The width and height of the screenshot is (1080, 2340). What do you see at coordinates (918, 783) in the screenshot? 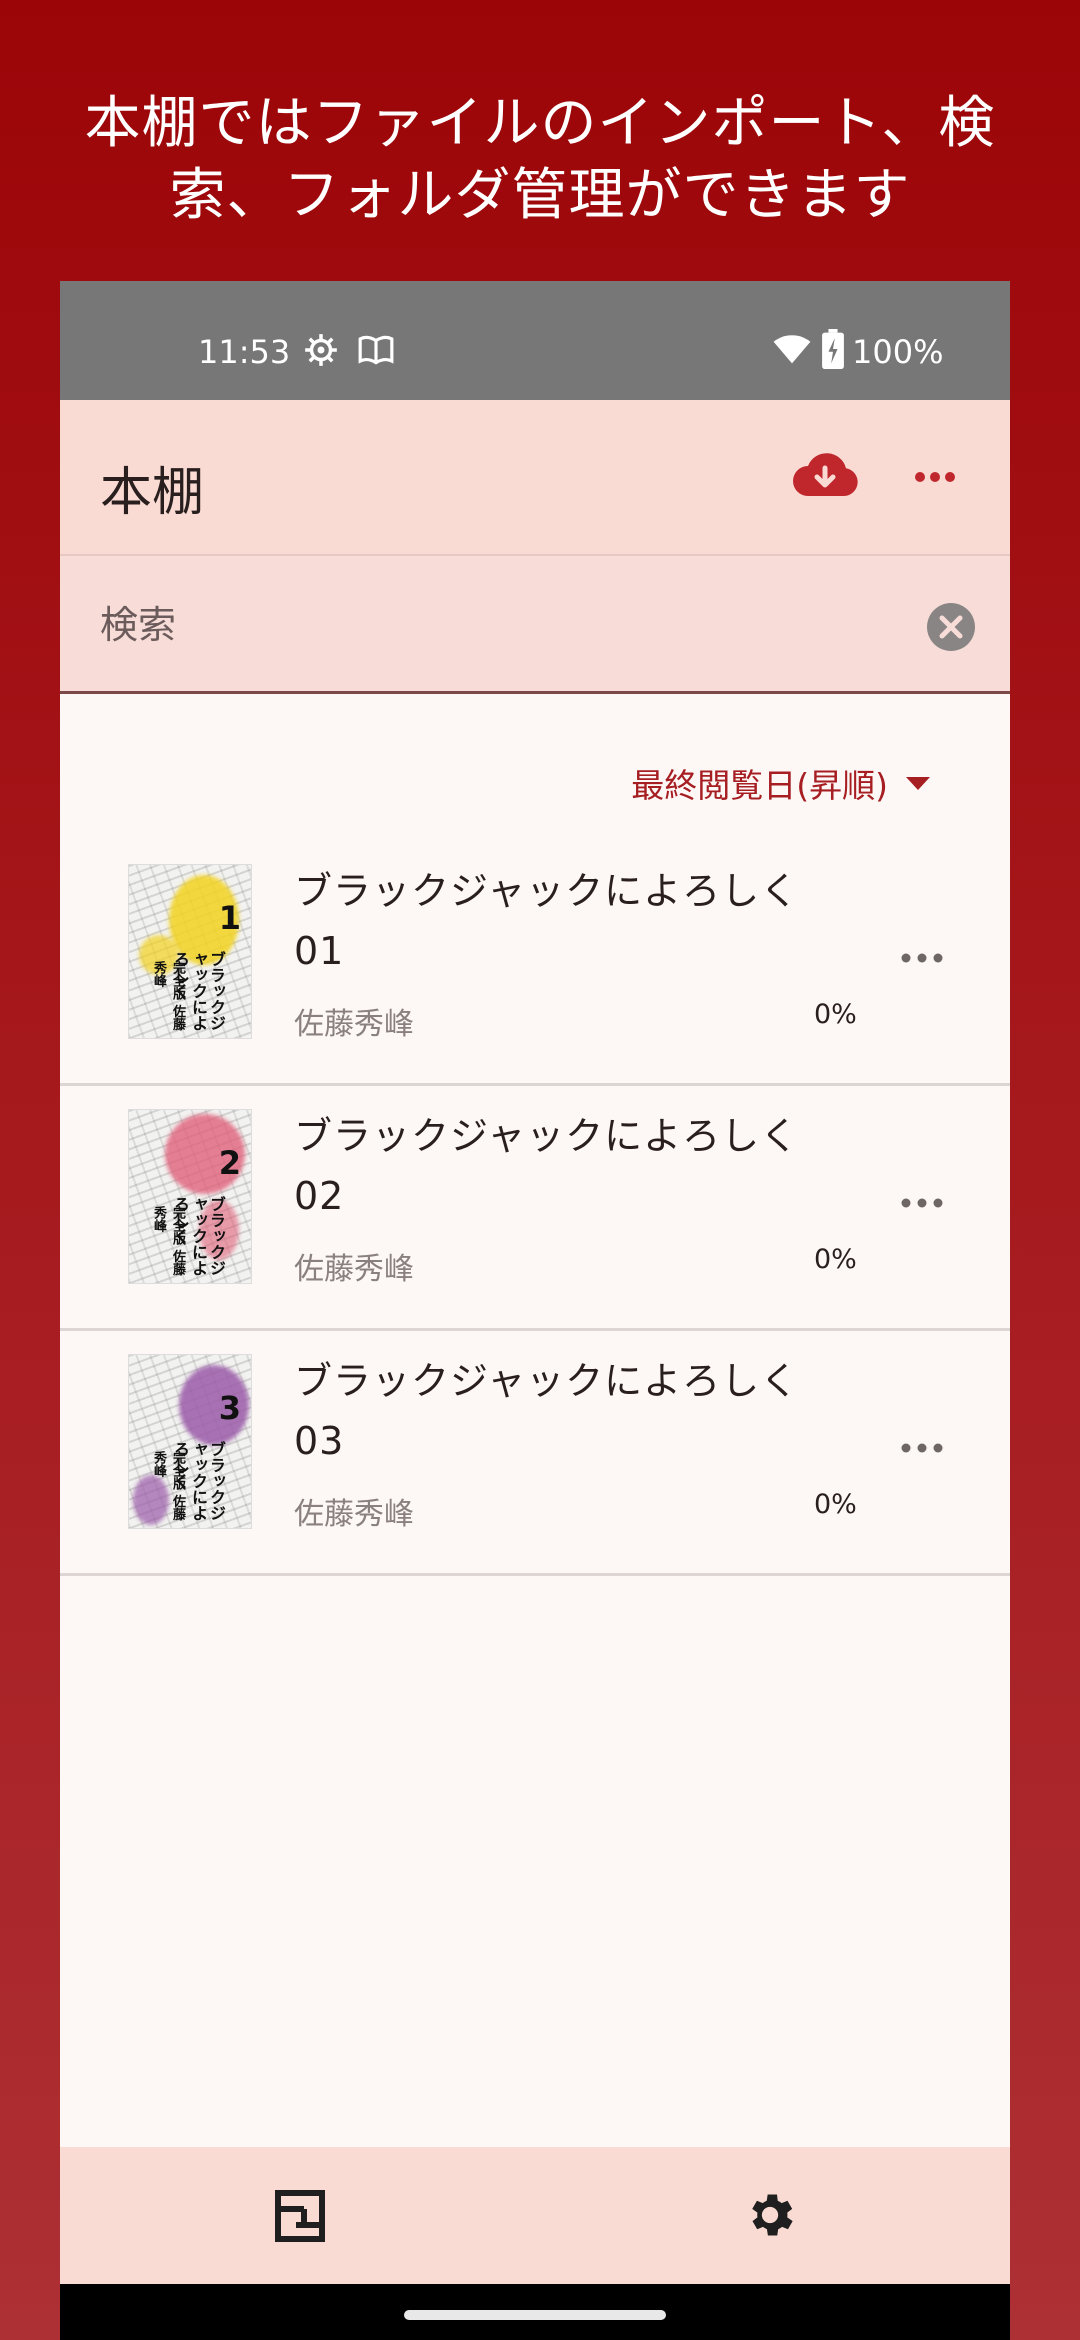
I see `caret-down-icon` at bounding box center [918, 783].